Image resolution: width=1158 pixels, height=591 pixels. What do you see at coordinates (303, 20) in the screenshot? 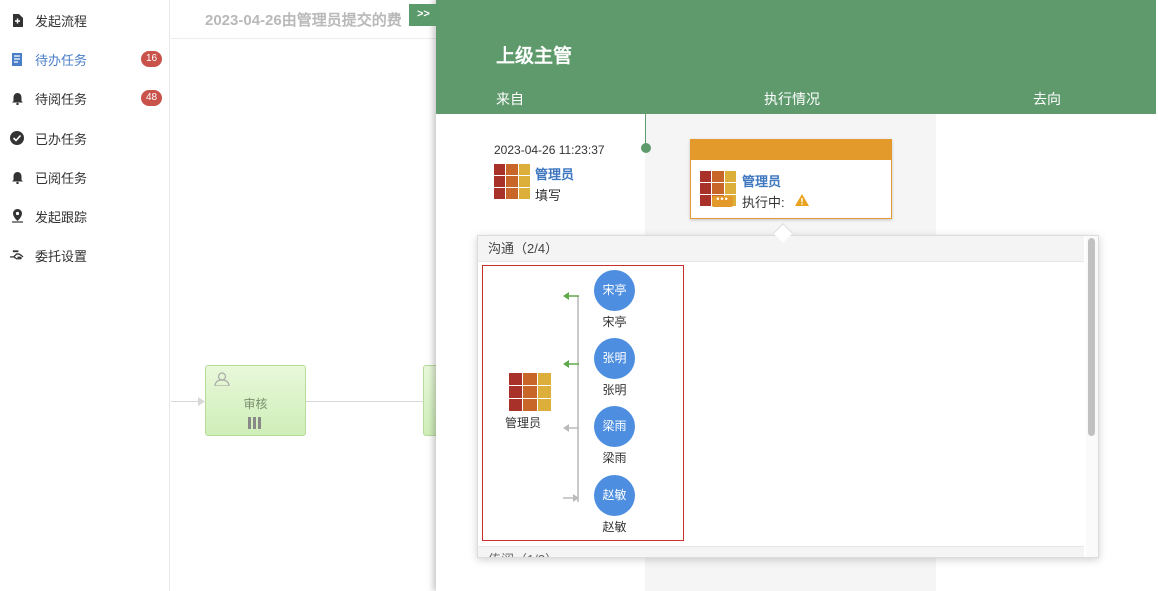
I see `page-title: 2023-04-26由管理员提交的费` at bounding box center [303, 20].